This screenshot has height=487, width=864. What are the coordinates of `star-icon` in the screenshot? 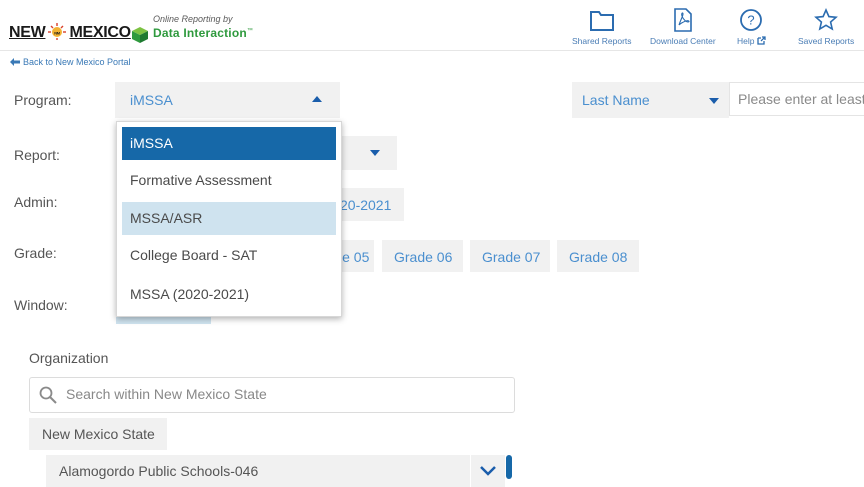 It's located at (826, 19).